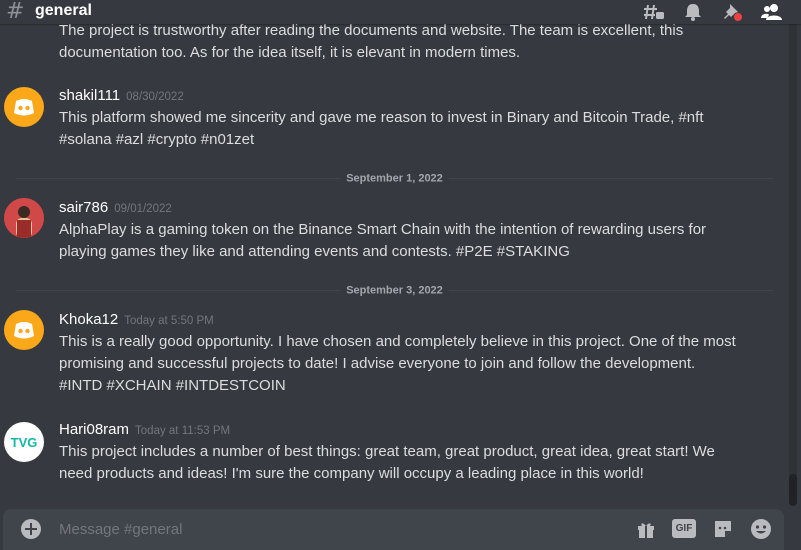  Describe the element at coordinates (733, 12) in the screenshot. I see `pinned-messages-icon` at that location.